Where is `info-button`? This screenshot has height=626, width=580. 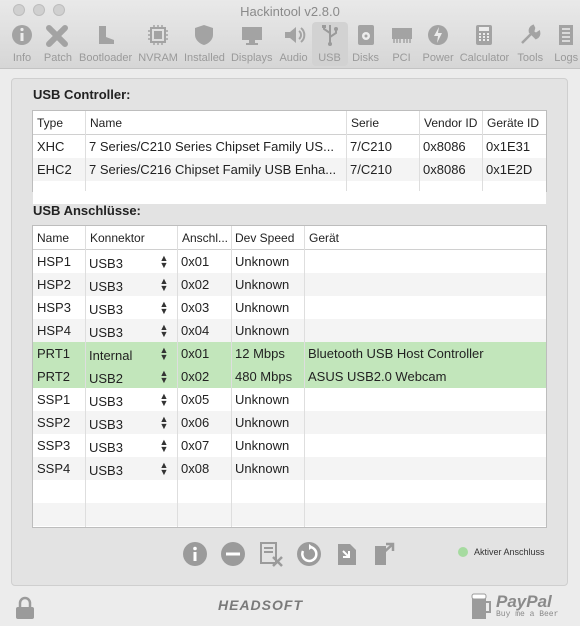 info-button is located at coordinates (194, 553).